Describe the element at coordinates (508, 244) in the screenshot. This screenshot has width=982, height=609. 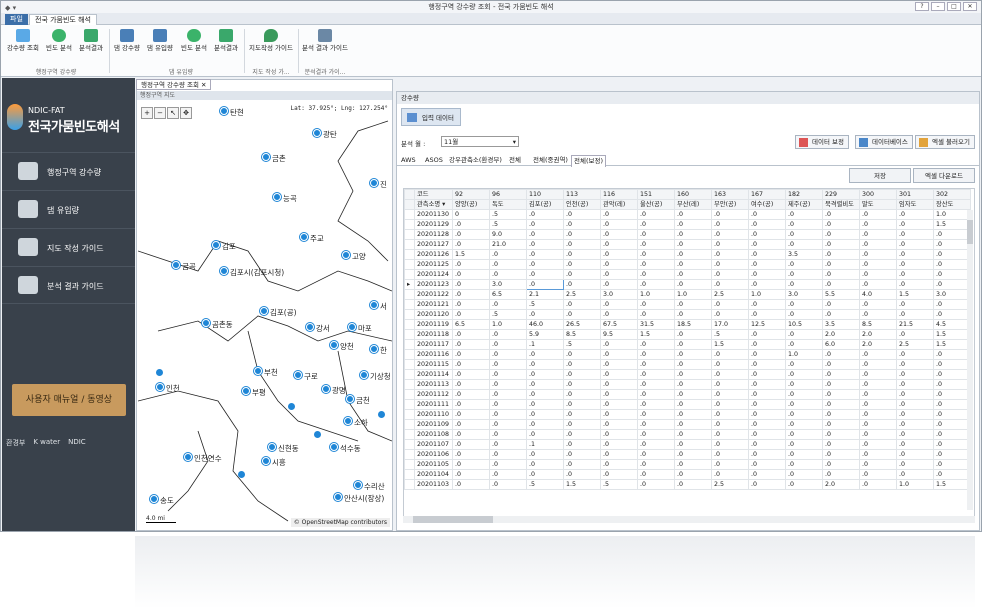
I see `table-cell: 21.0` at that location.